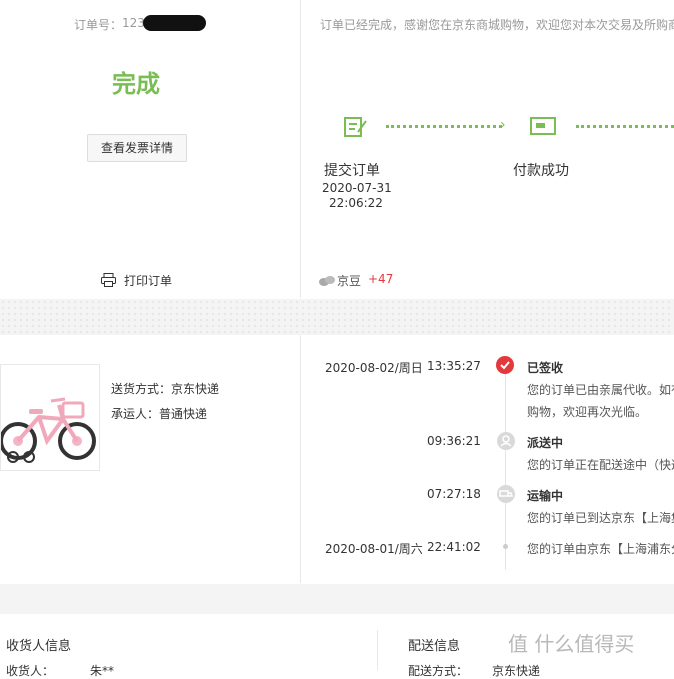  I want to click on delivery-row-label: 配送方式：, so click(438, 671).